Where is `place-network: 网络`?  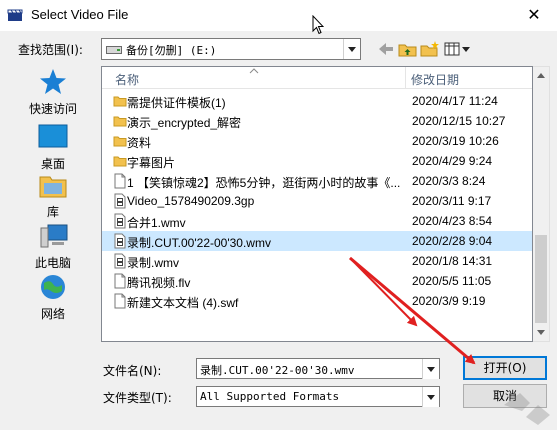
place-network: 网络 is located at coordinates (53, 299).